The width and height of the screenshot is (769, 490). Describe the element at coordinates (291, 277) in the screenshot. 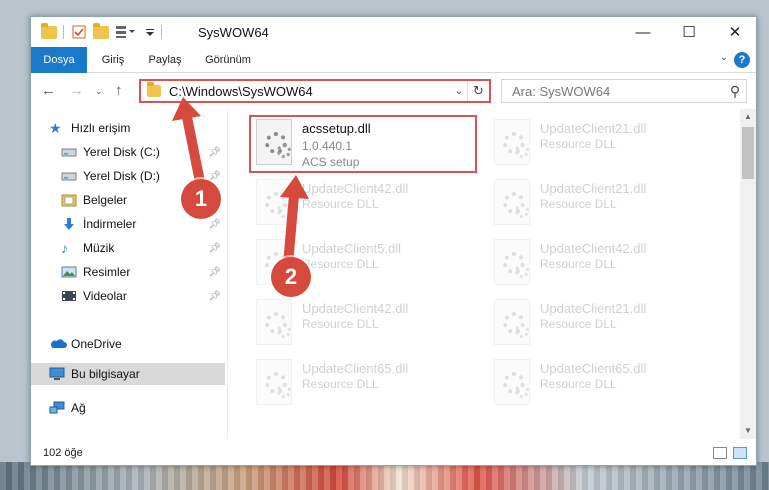

I see `step-2-badge: 2` at that location.